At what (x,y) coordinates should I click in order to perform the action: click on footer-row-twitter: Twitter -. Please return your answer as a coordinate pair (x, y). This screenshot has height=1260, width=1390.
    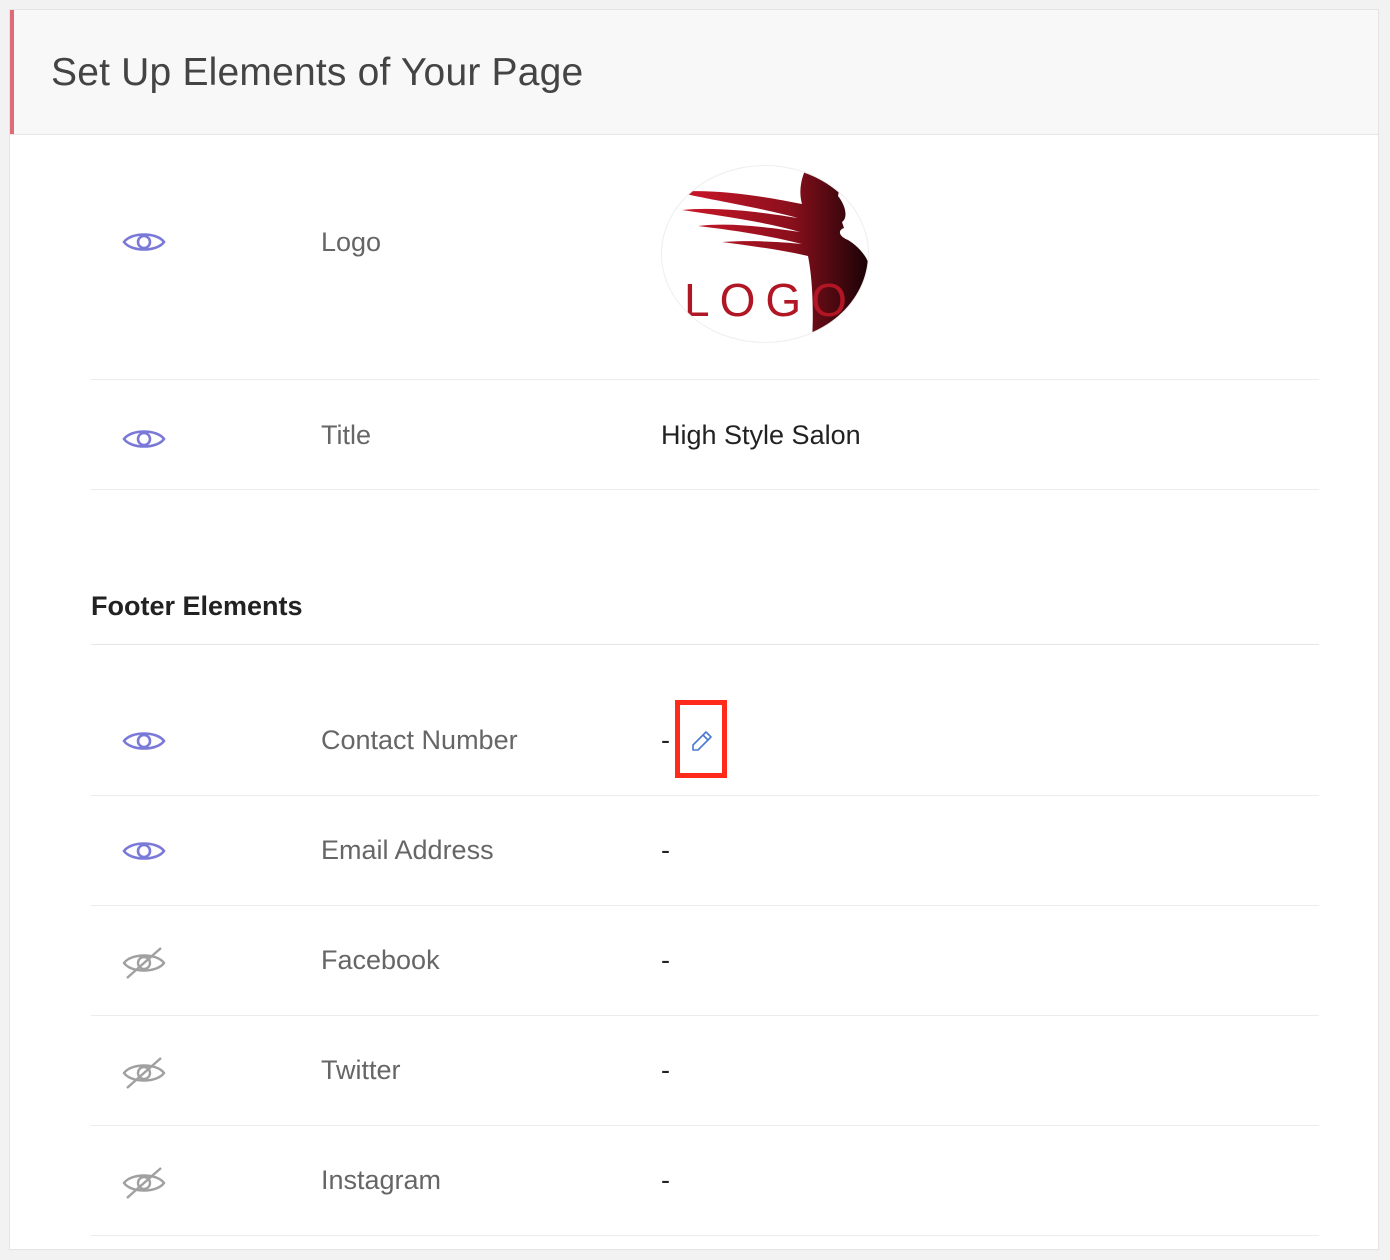
    Looking at the image, I should click on (705, 1071).